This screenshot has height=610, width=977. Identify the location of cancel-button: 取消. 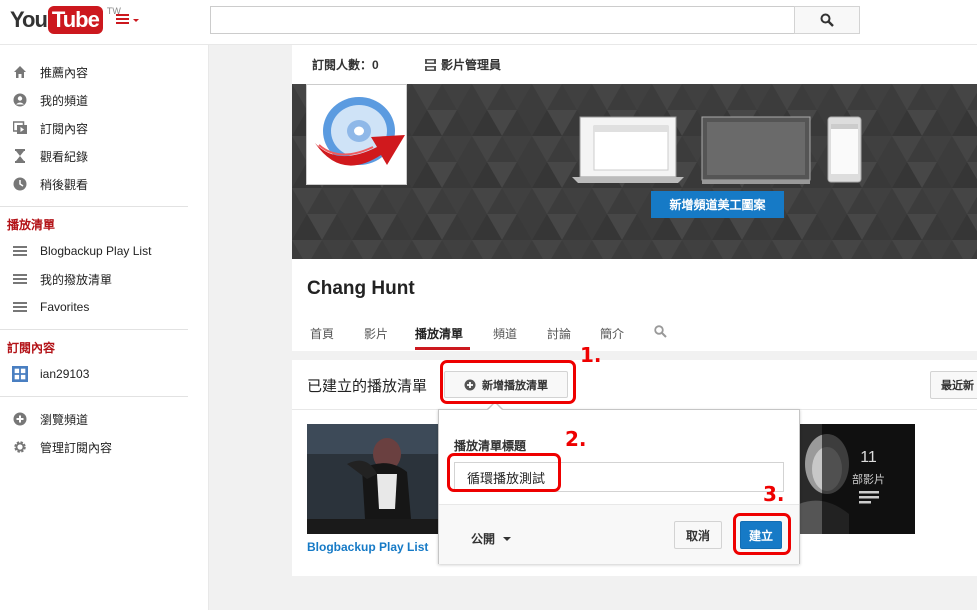
(698, 535).